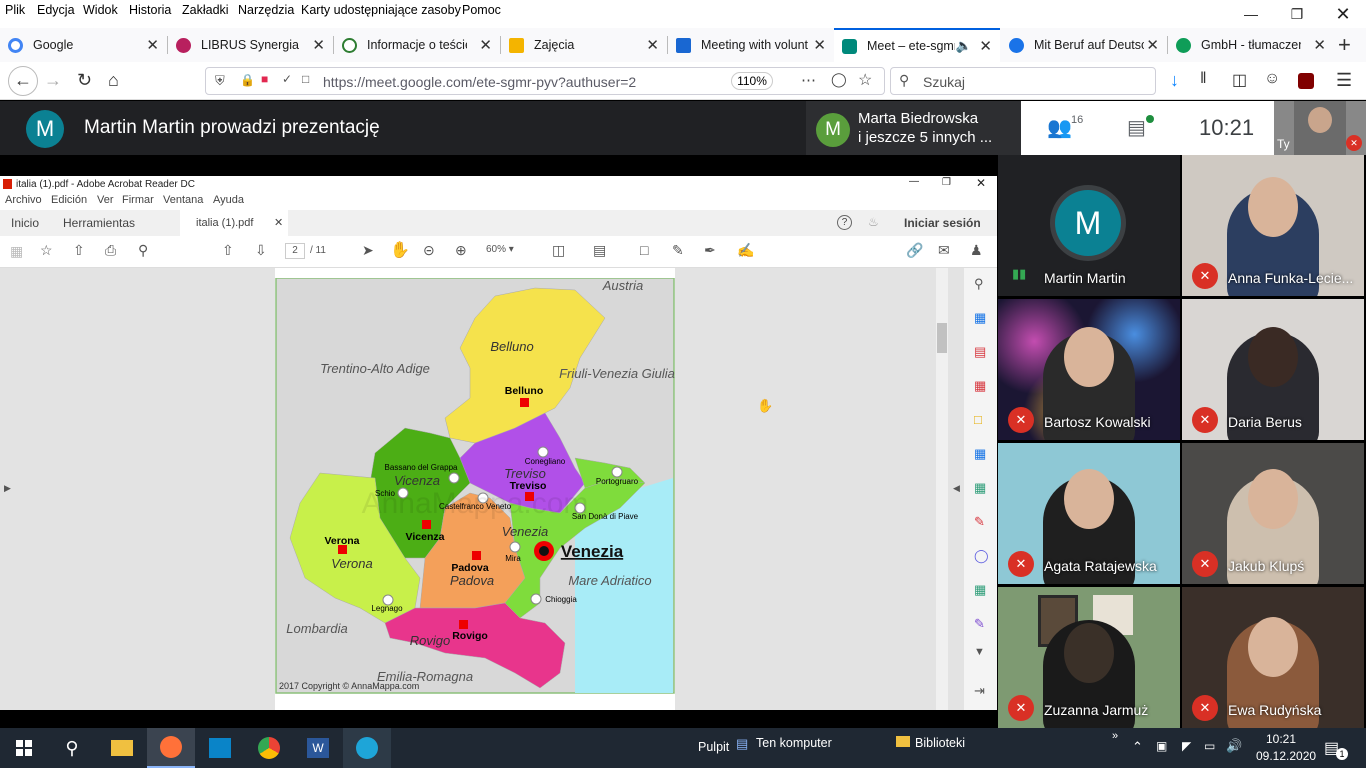 Image resolution: width=1366 pixels, height=768 pixels. What do you see at coordinates (942, 338) in the screenshot?
I see `scrollbar-thumb` at bounding box center [942, 338].